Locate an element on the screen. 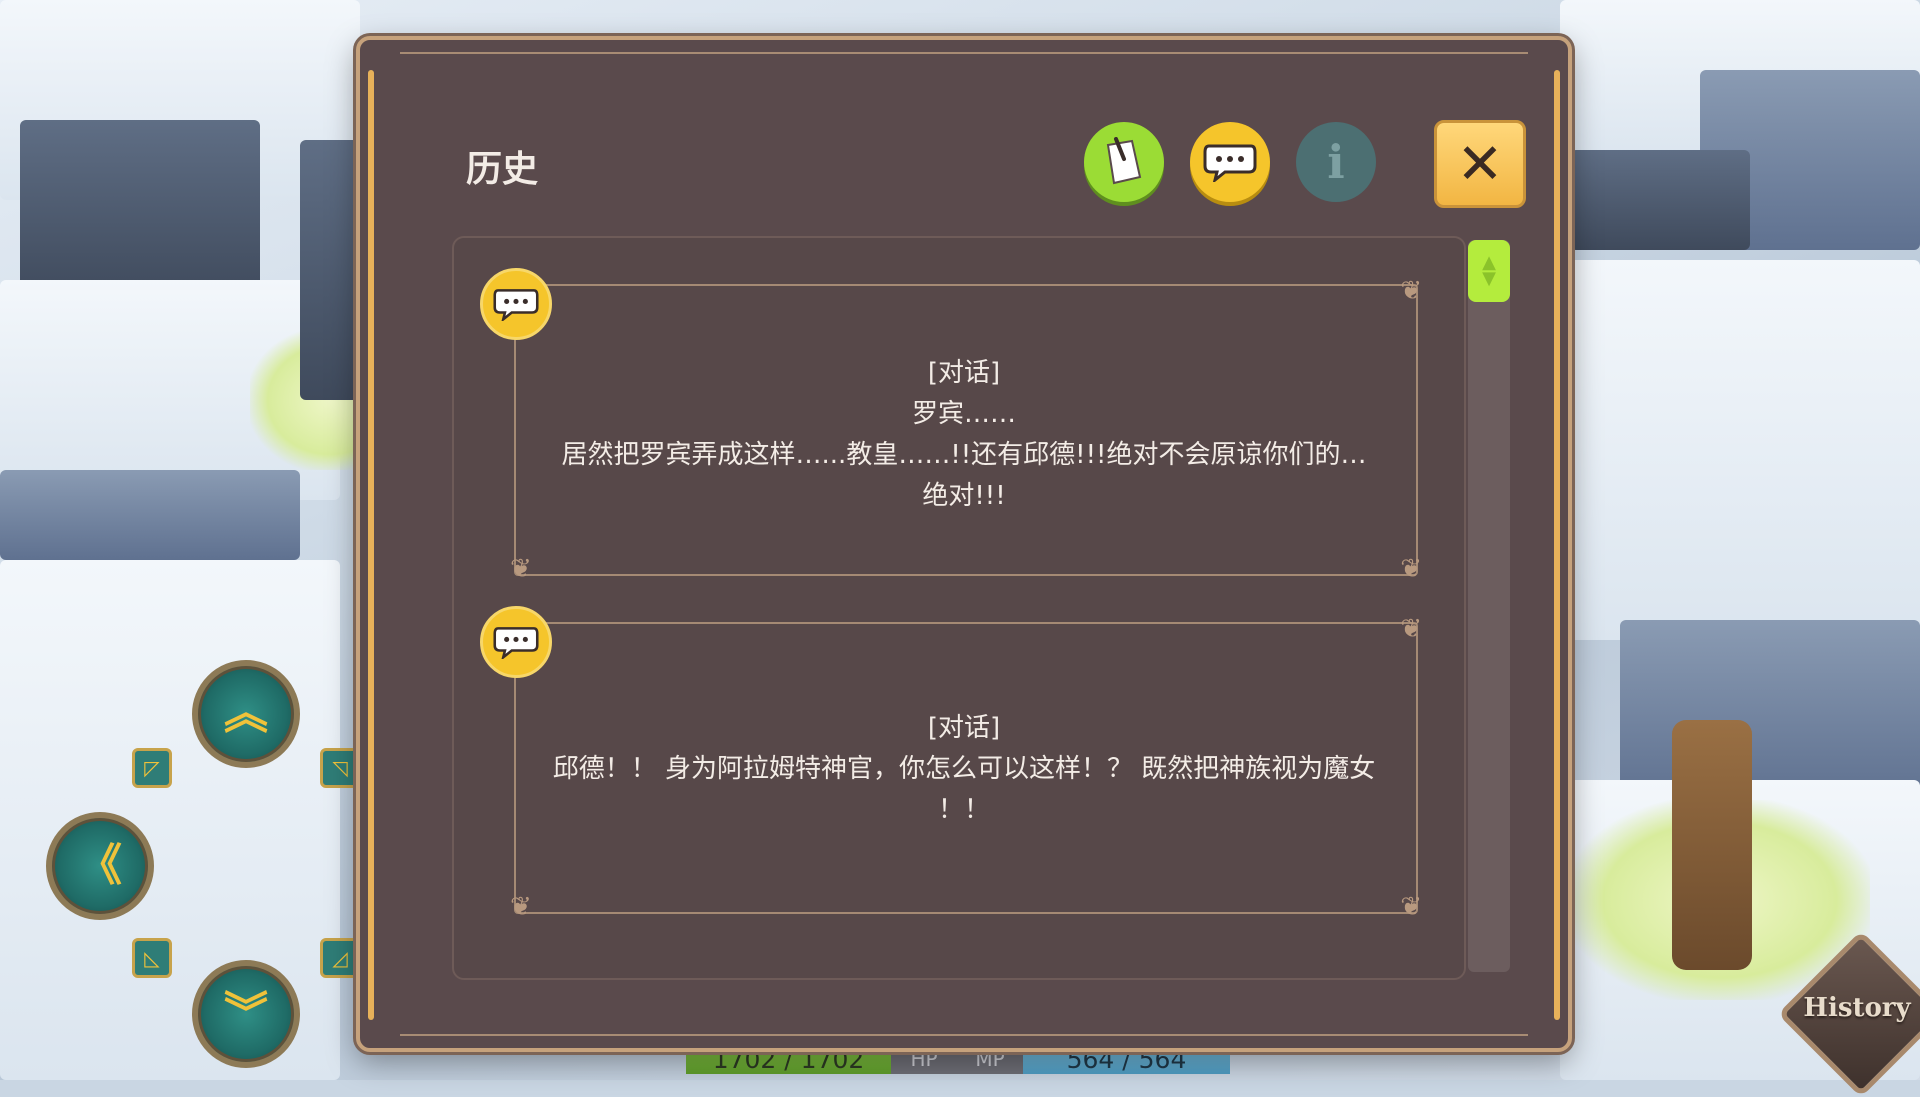 The width and height of the screenshot is (1920, 1097). statue is located at coordinates (330, 270).